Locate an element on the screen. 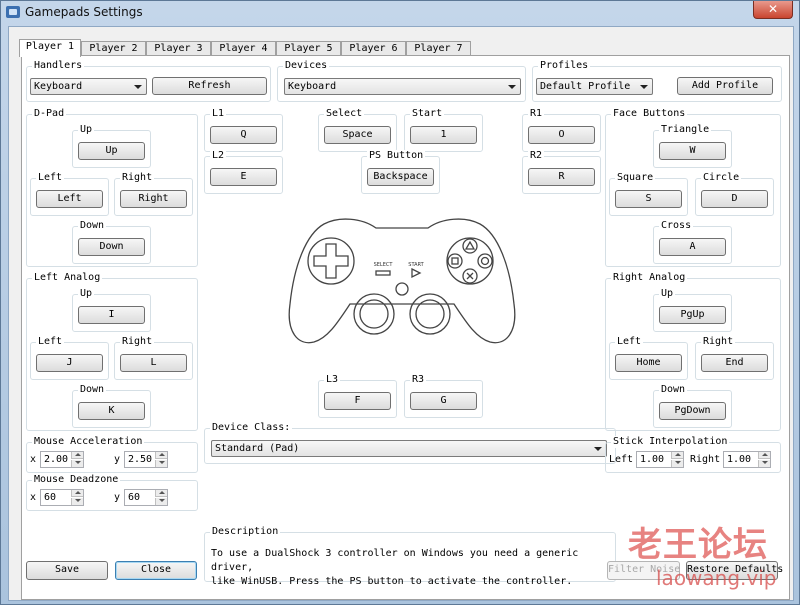  devices-title: Devices is located at coordinates (306, 66).